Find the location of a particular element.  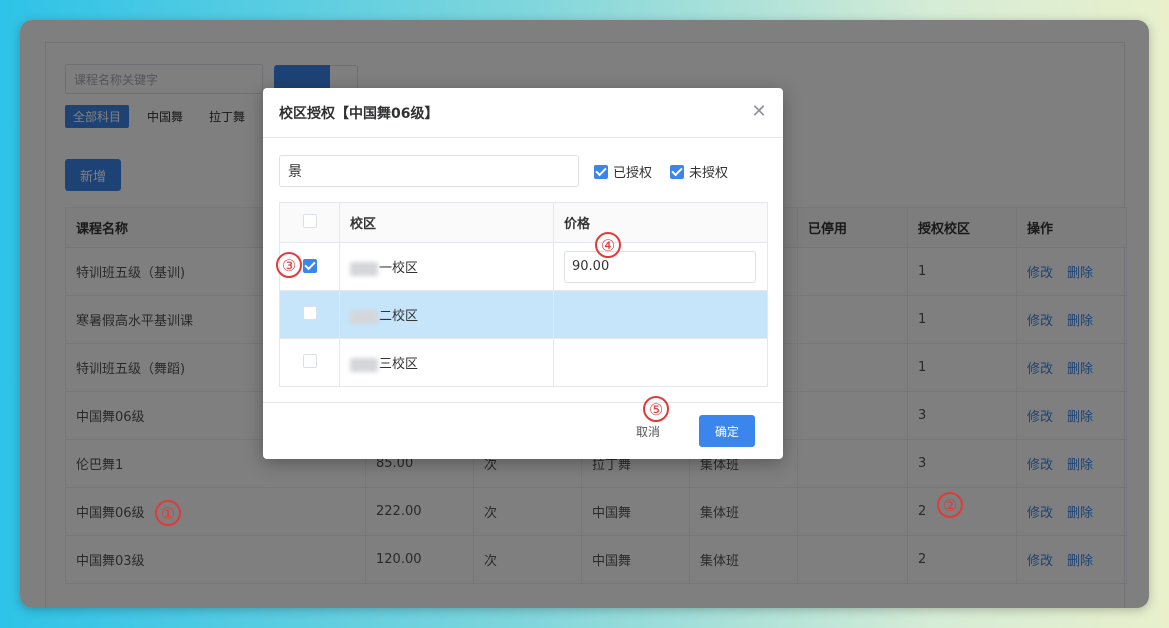

campus-row: 一校区 90.00 is located at coordinates (523, 266).